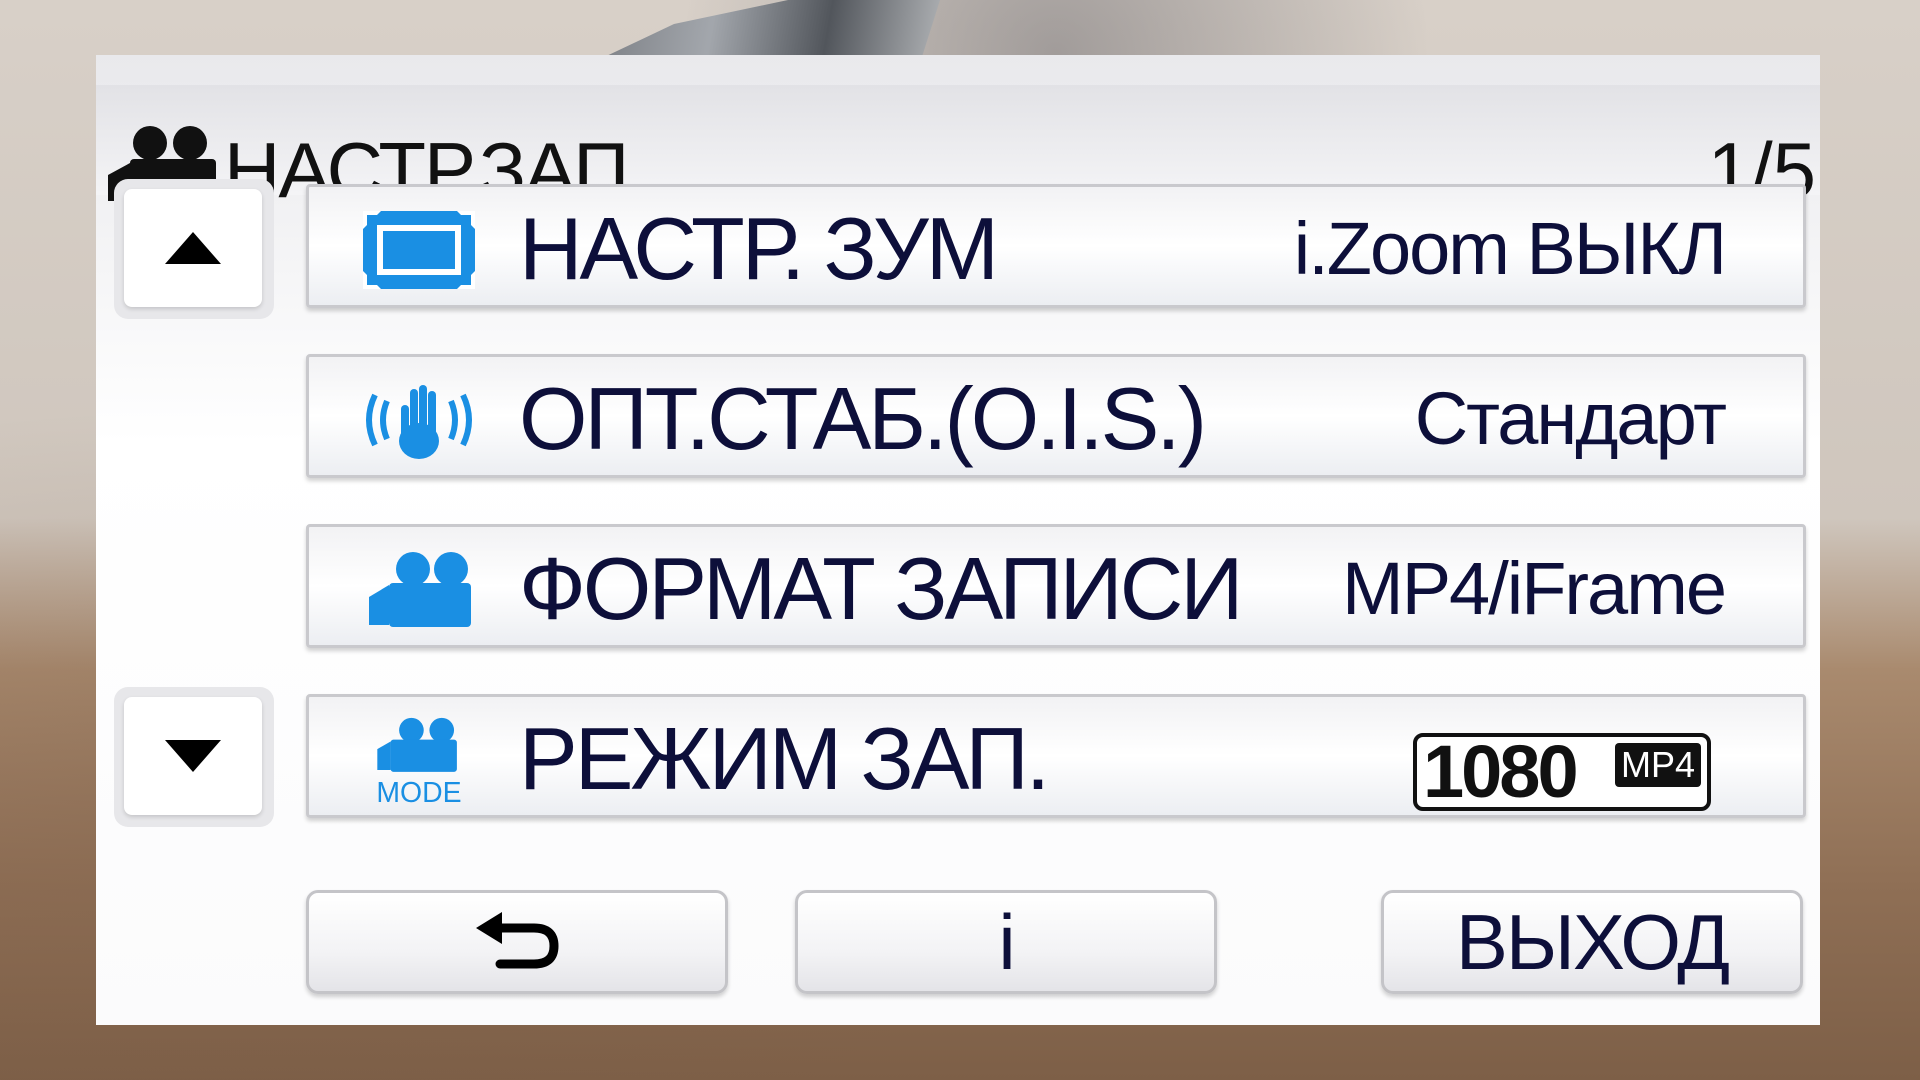 Image resolution: width=1920 pixels, height=1080 pixels. What do you see at coordinates (784, 758) in the screenshot?
I see `menu-item-label: РЕЖИМ ЗАП.` at bounding box center [784, 758].